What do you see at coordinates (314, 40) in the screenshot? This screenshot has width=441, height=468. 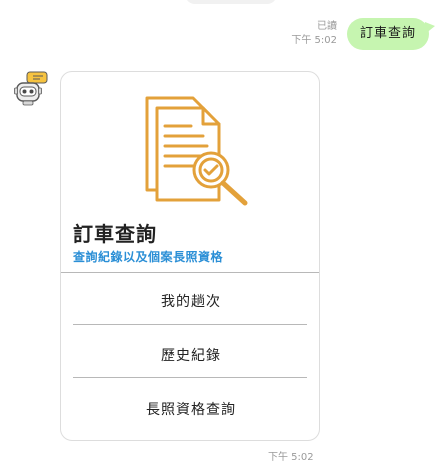 I see `outgoing-timestamp: 下午 5:02` at bounding box center [314, 40].